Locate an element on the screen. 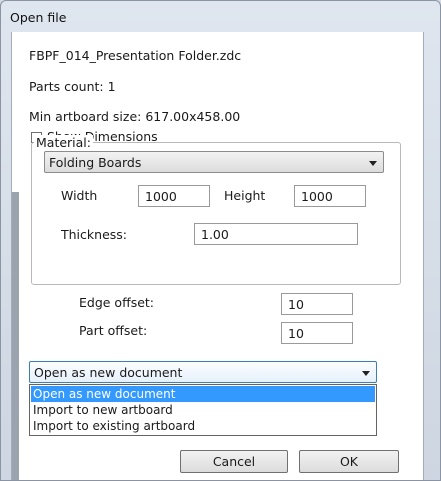 The width and height of the screenshot is (441, 481). min-artboard-label: Min artboard size: 617.00x458.00 is located at coordinates (135, 116).